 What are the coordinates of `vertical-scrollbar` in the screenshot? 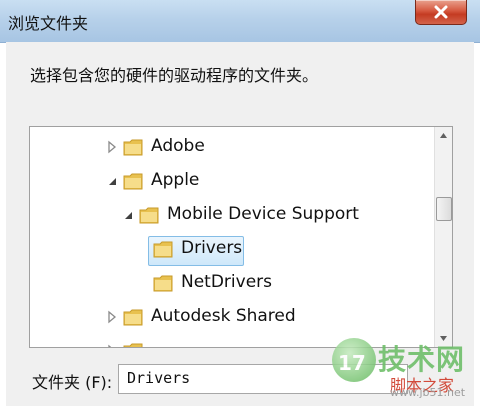 It's located at (443, 237).